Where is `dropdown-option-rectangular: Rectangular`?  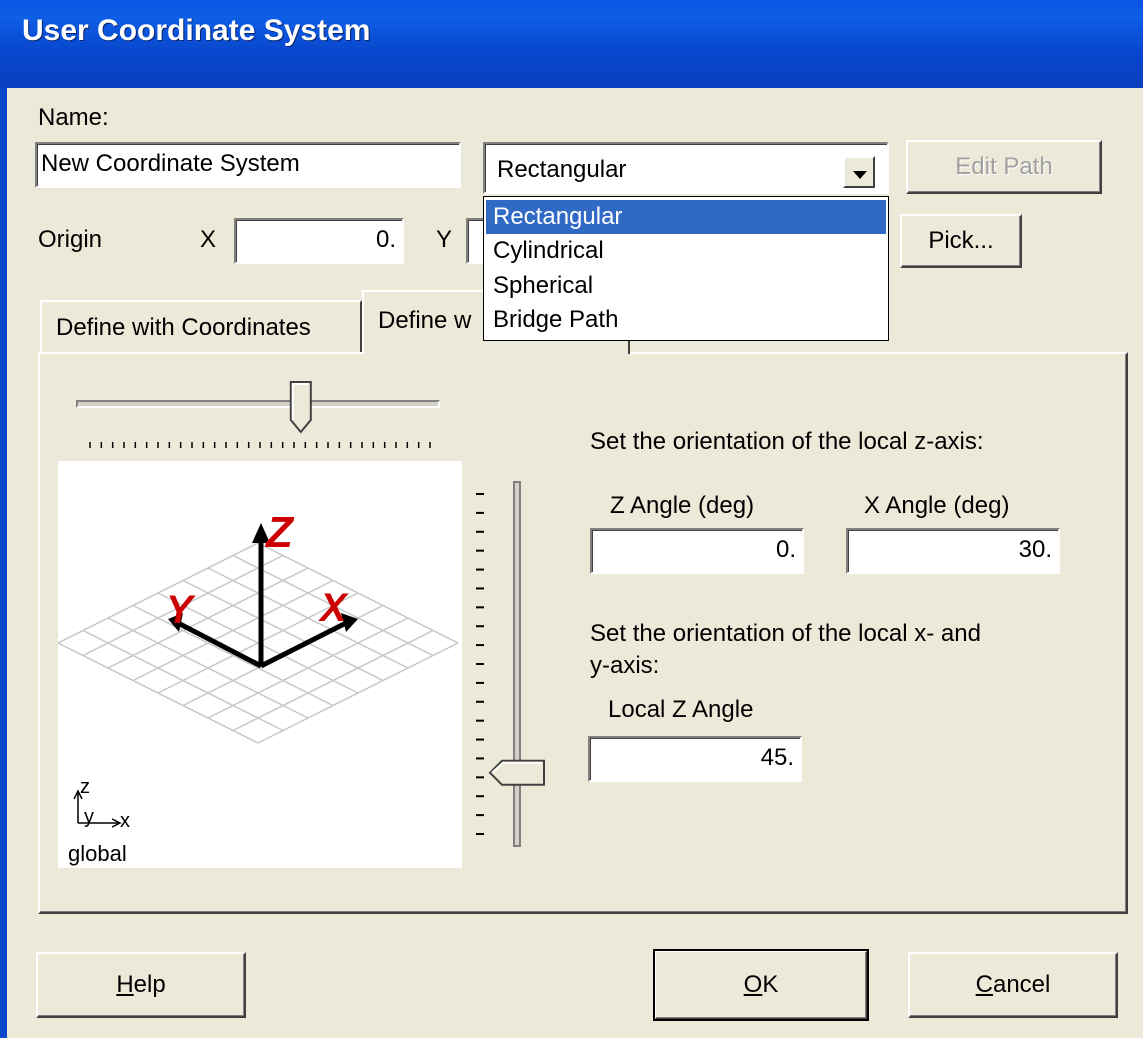
dropdown-option-rectangular: Rectangular is located at coordinates (686, 217).